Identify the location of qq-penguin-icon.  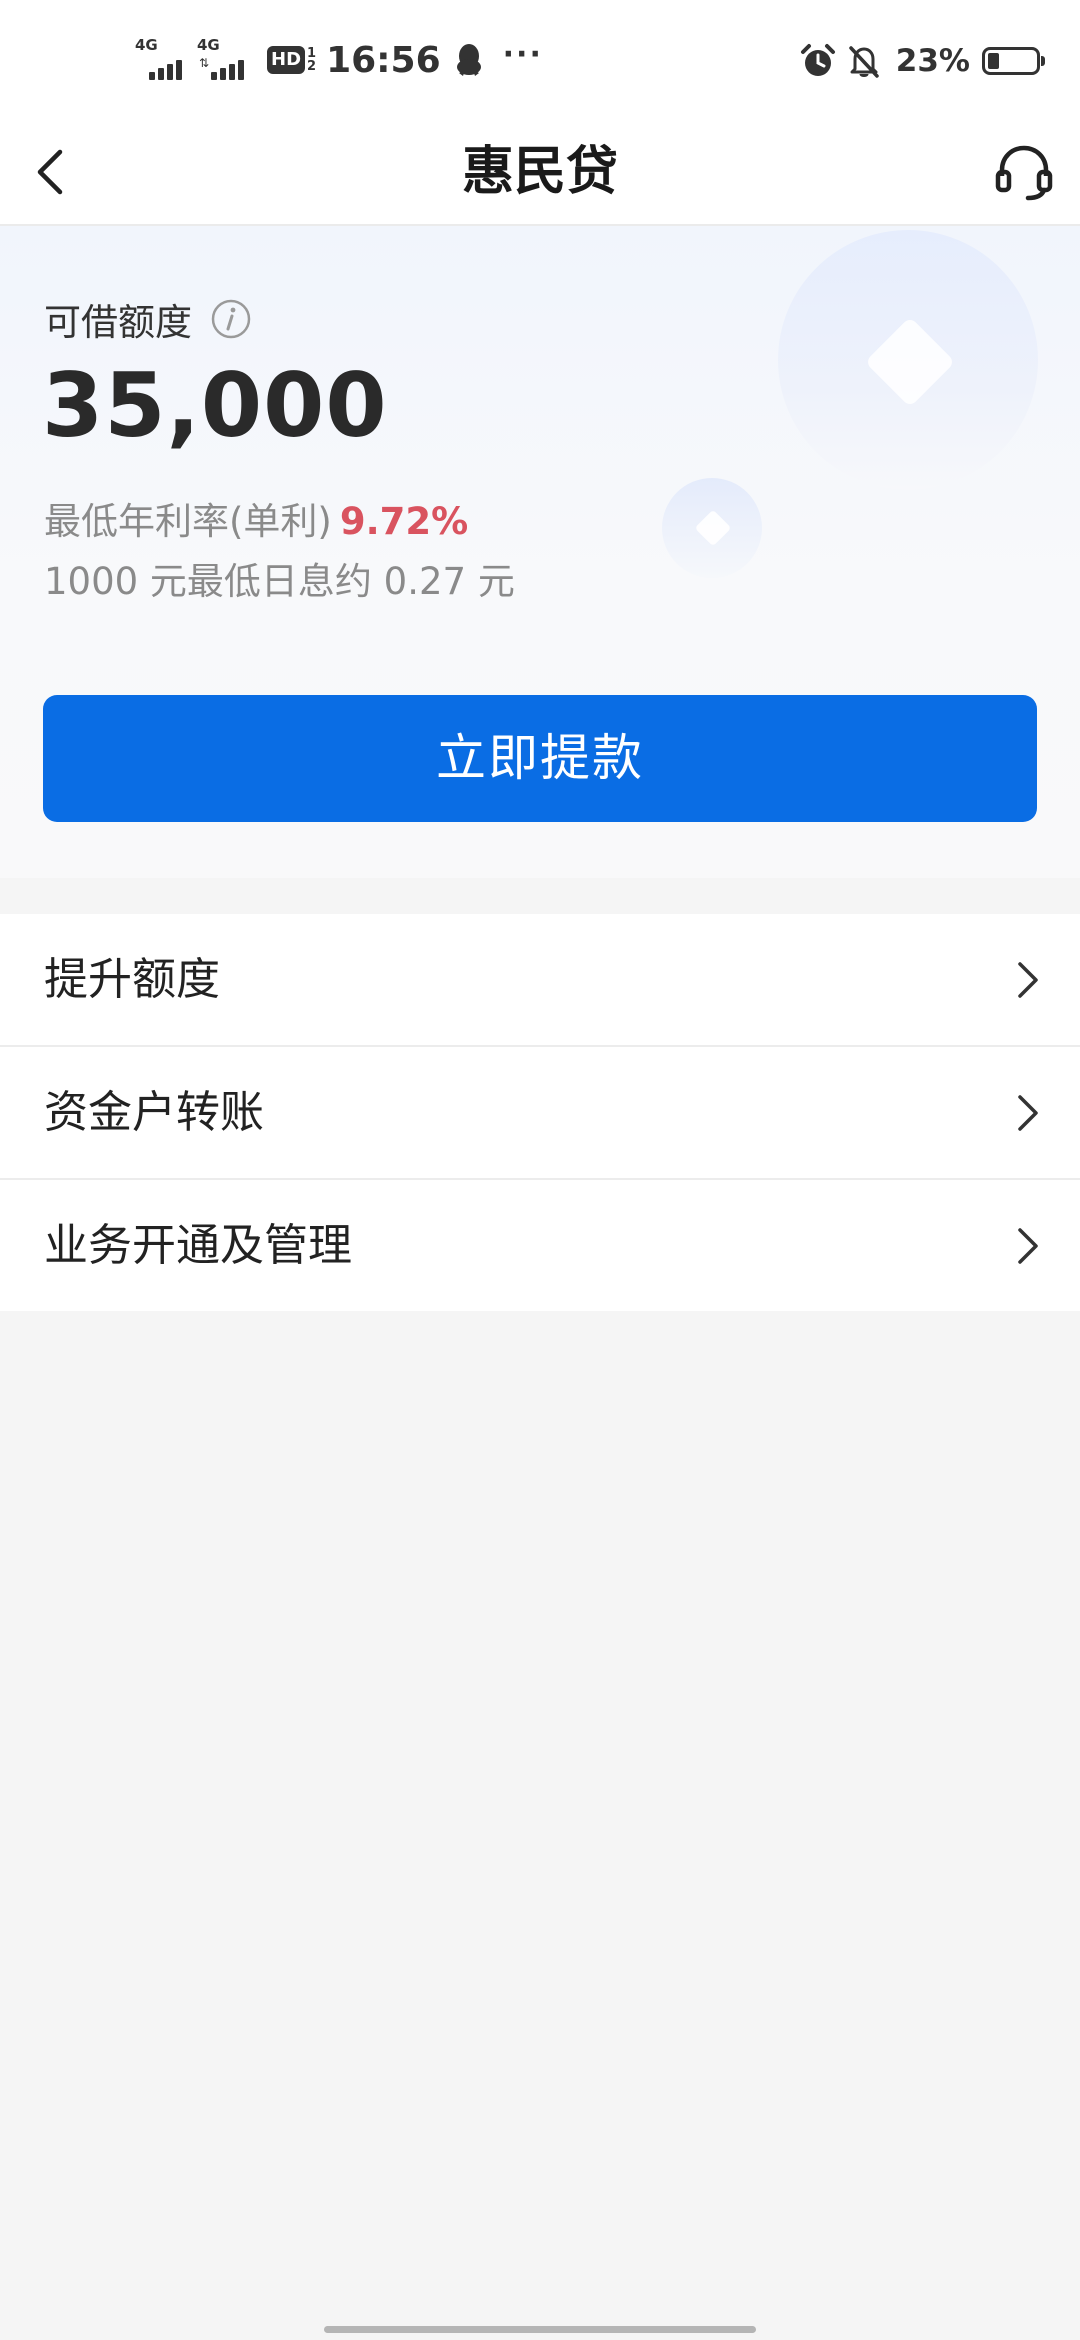
(468, 60).